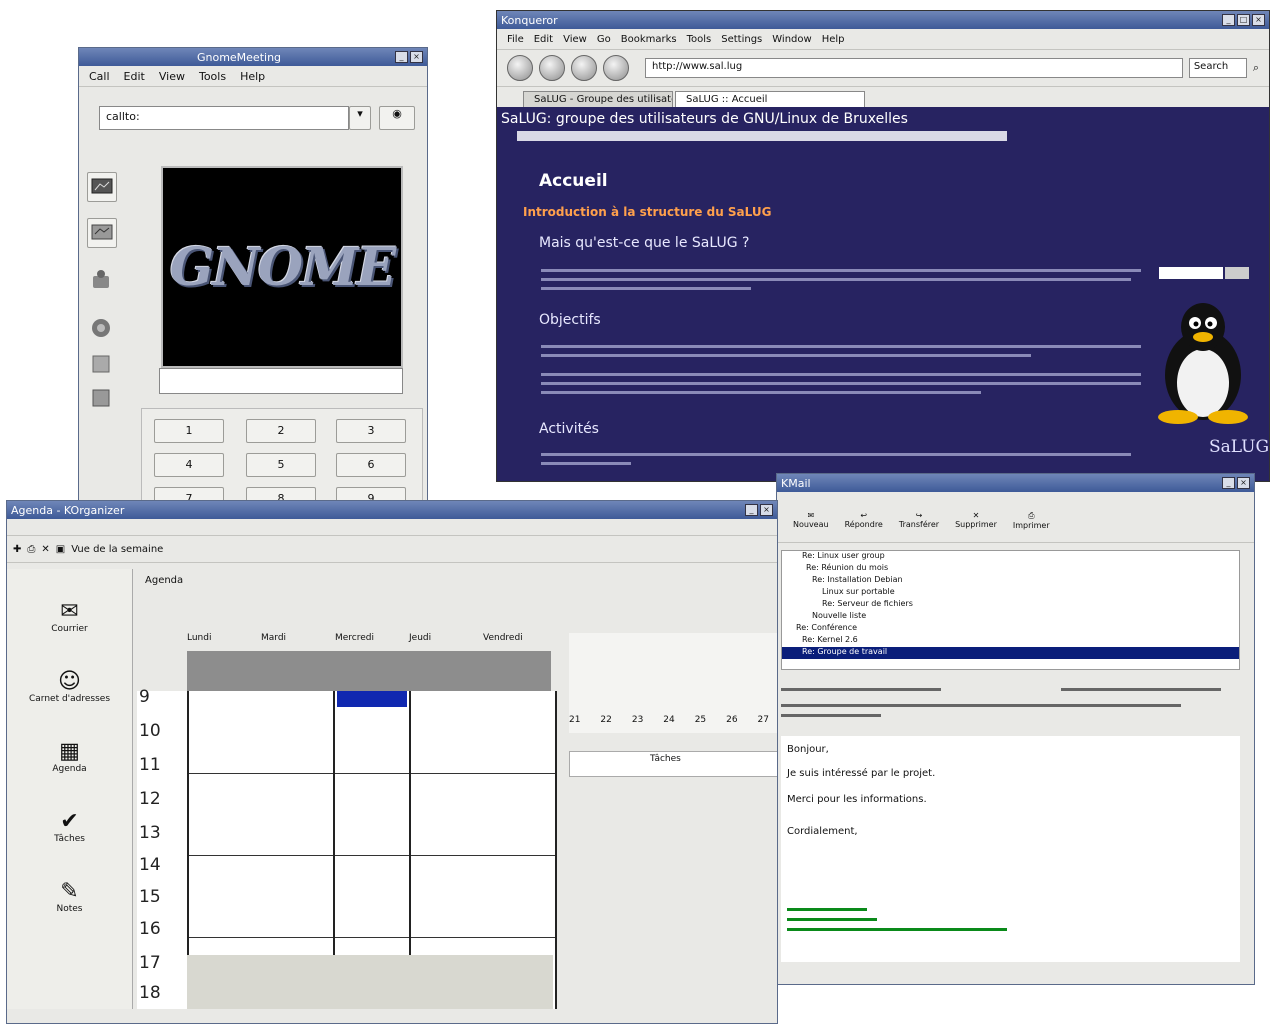 The height and width of the screenshot is (1024, 1270). What do you see at coordinates (392, 510) in the screenshot?
I see `agenda-titlebar: Agenda - KOrganizer _ ×` at bounding box center [392, 510].